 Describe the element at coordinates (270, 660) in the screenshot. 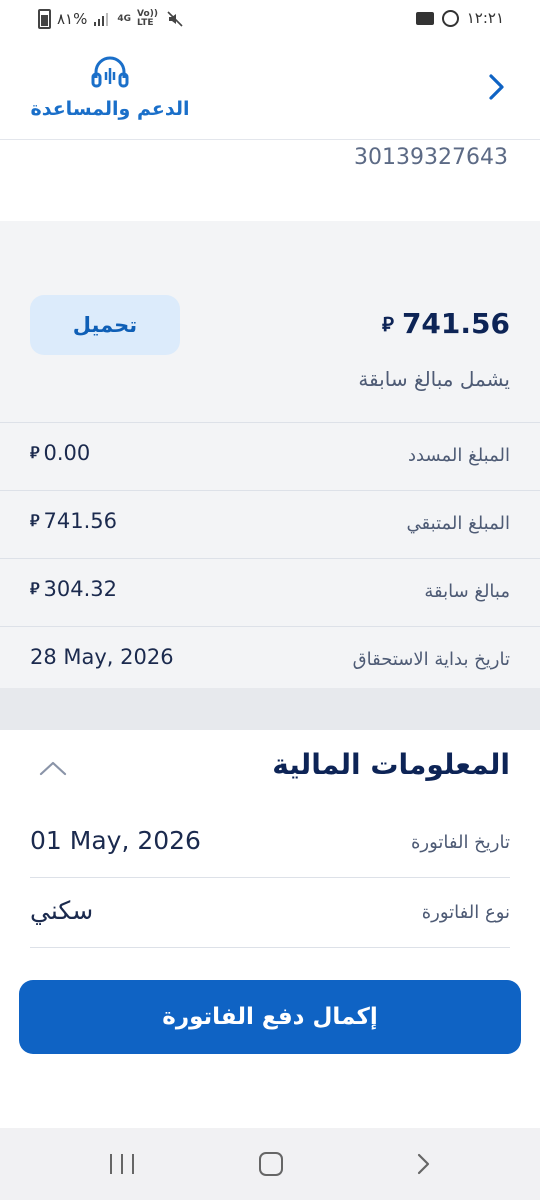

I see `summary-row-due-date: تاريخ بداية الاستحقاق 28 May, 2026` at that location.